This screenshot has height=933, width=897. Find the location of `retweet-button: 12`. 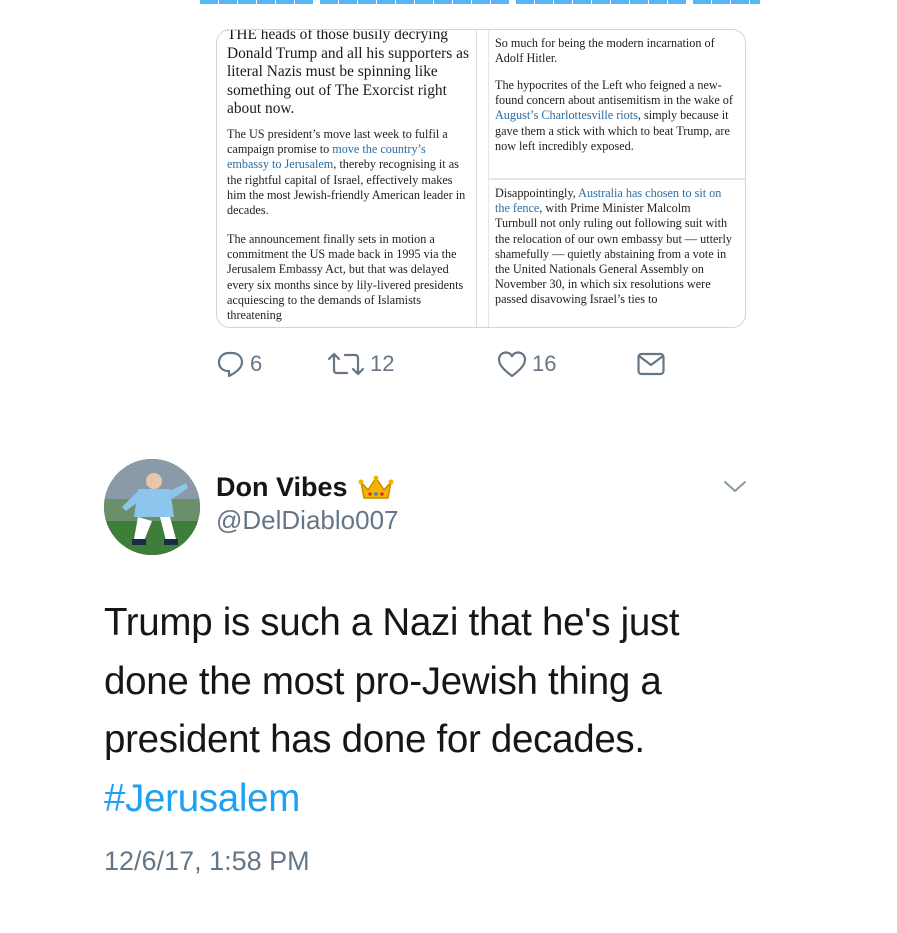

retweet-button: 12 is located at coordinates (360, 364).